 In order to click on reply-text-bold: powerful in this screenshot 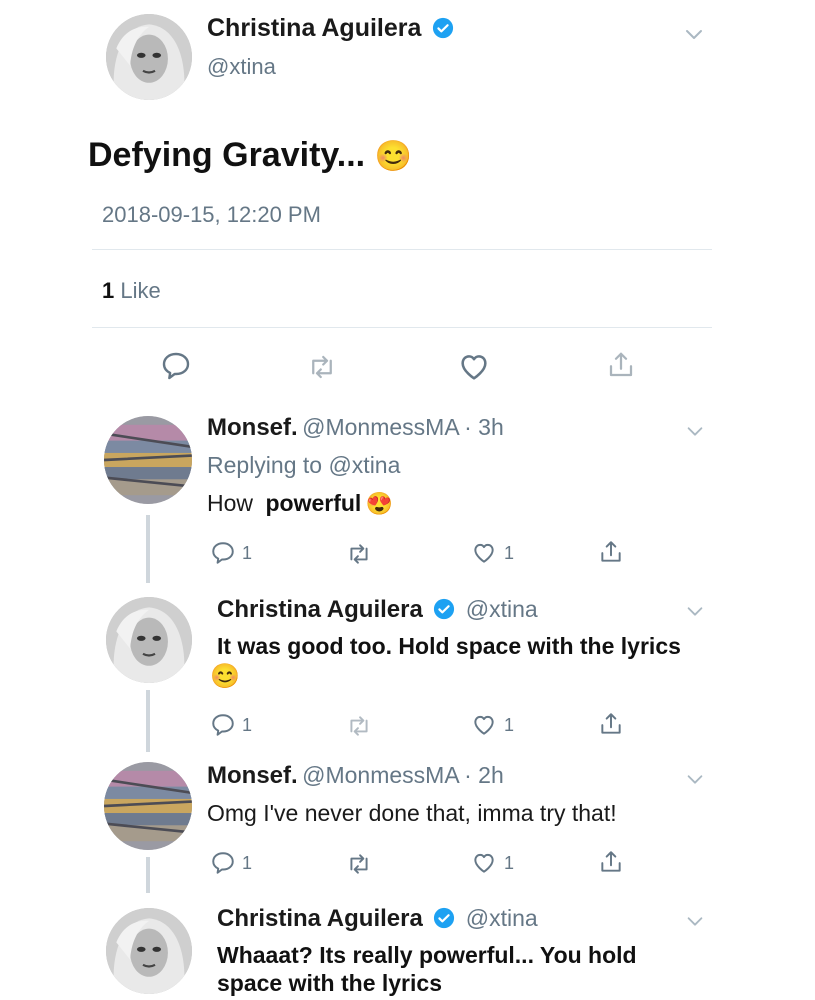, I will do `click(313, 503)`.